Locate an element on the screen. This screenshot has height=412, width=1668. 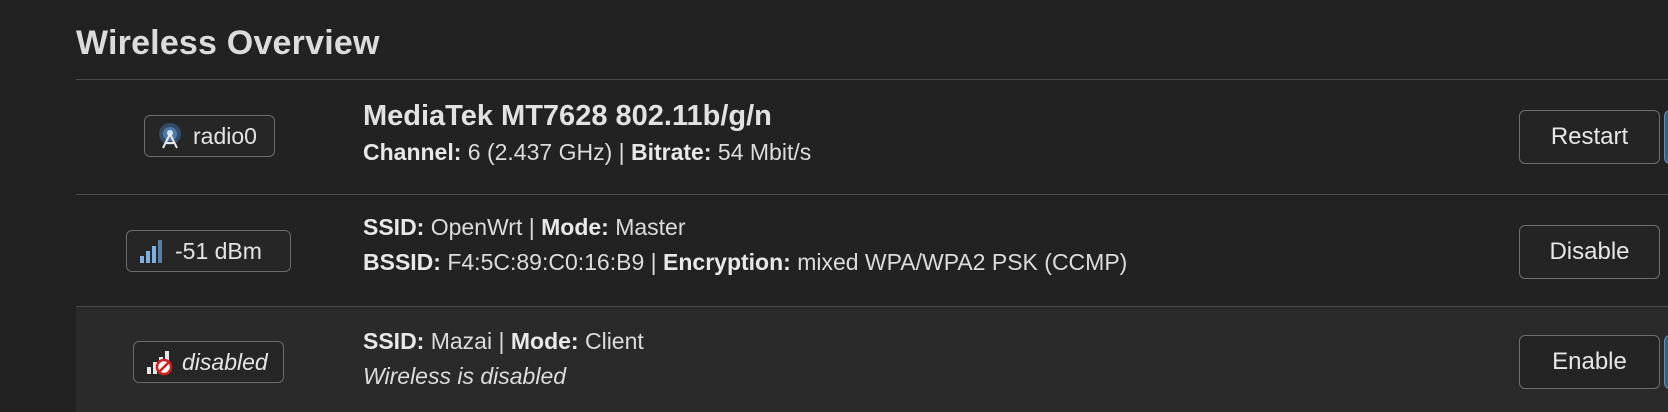
channel-value: 6 (2.437 GHz) is located at coordinates (540, 152).